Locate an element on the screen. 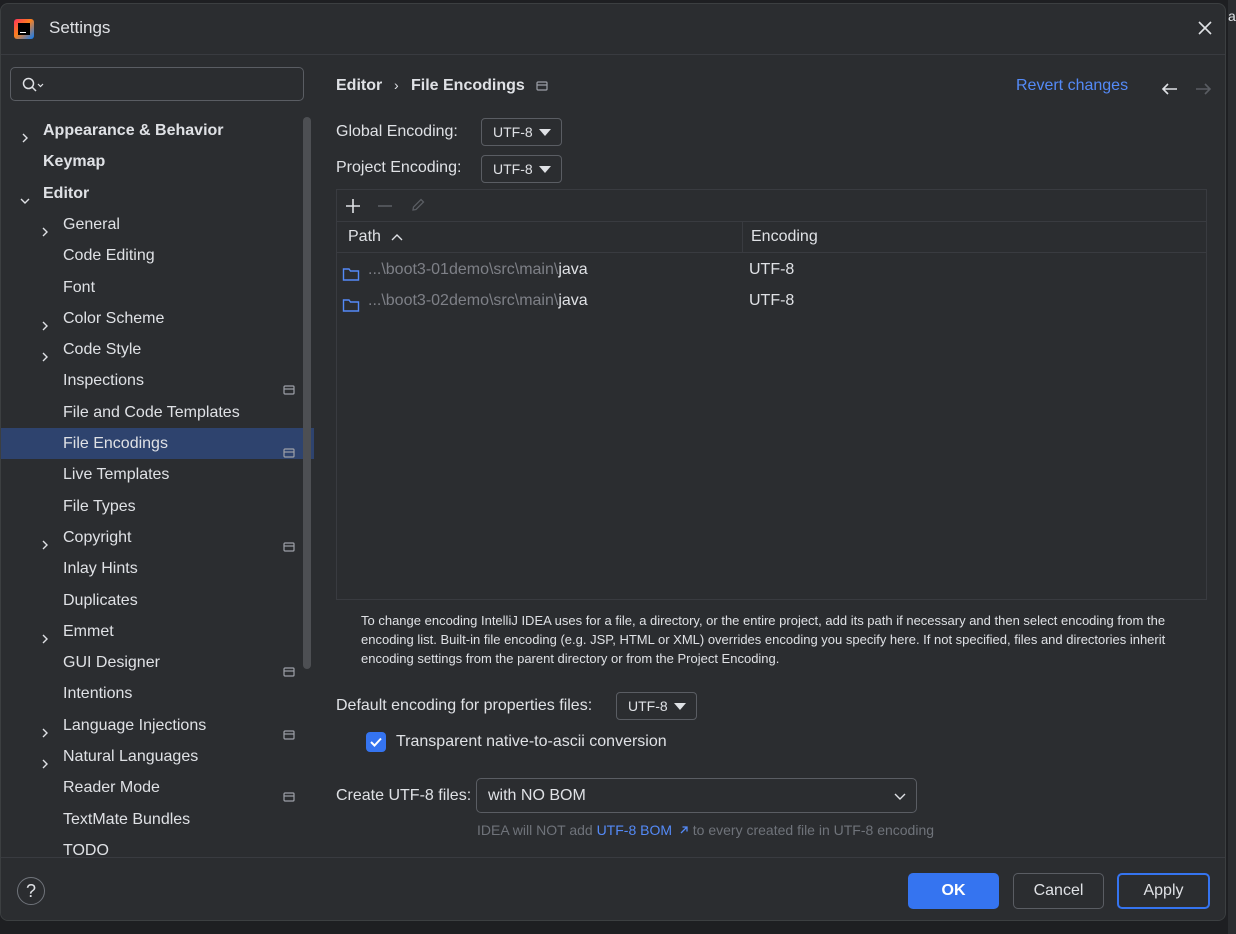 The image size is (1236, 934). bom-hint-text-end: to every created file in UTF-8 encoding is located at coordinates (813, 830).